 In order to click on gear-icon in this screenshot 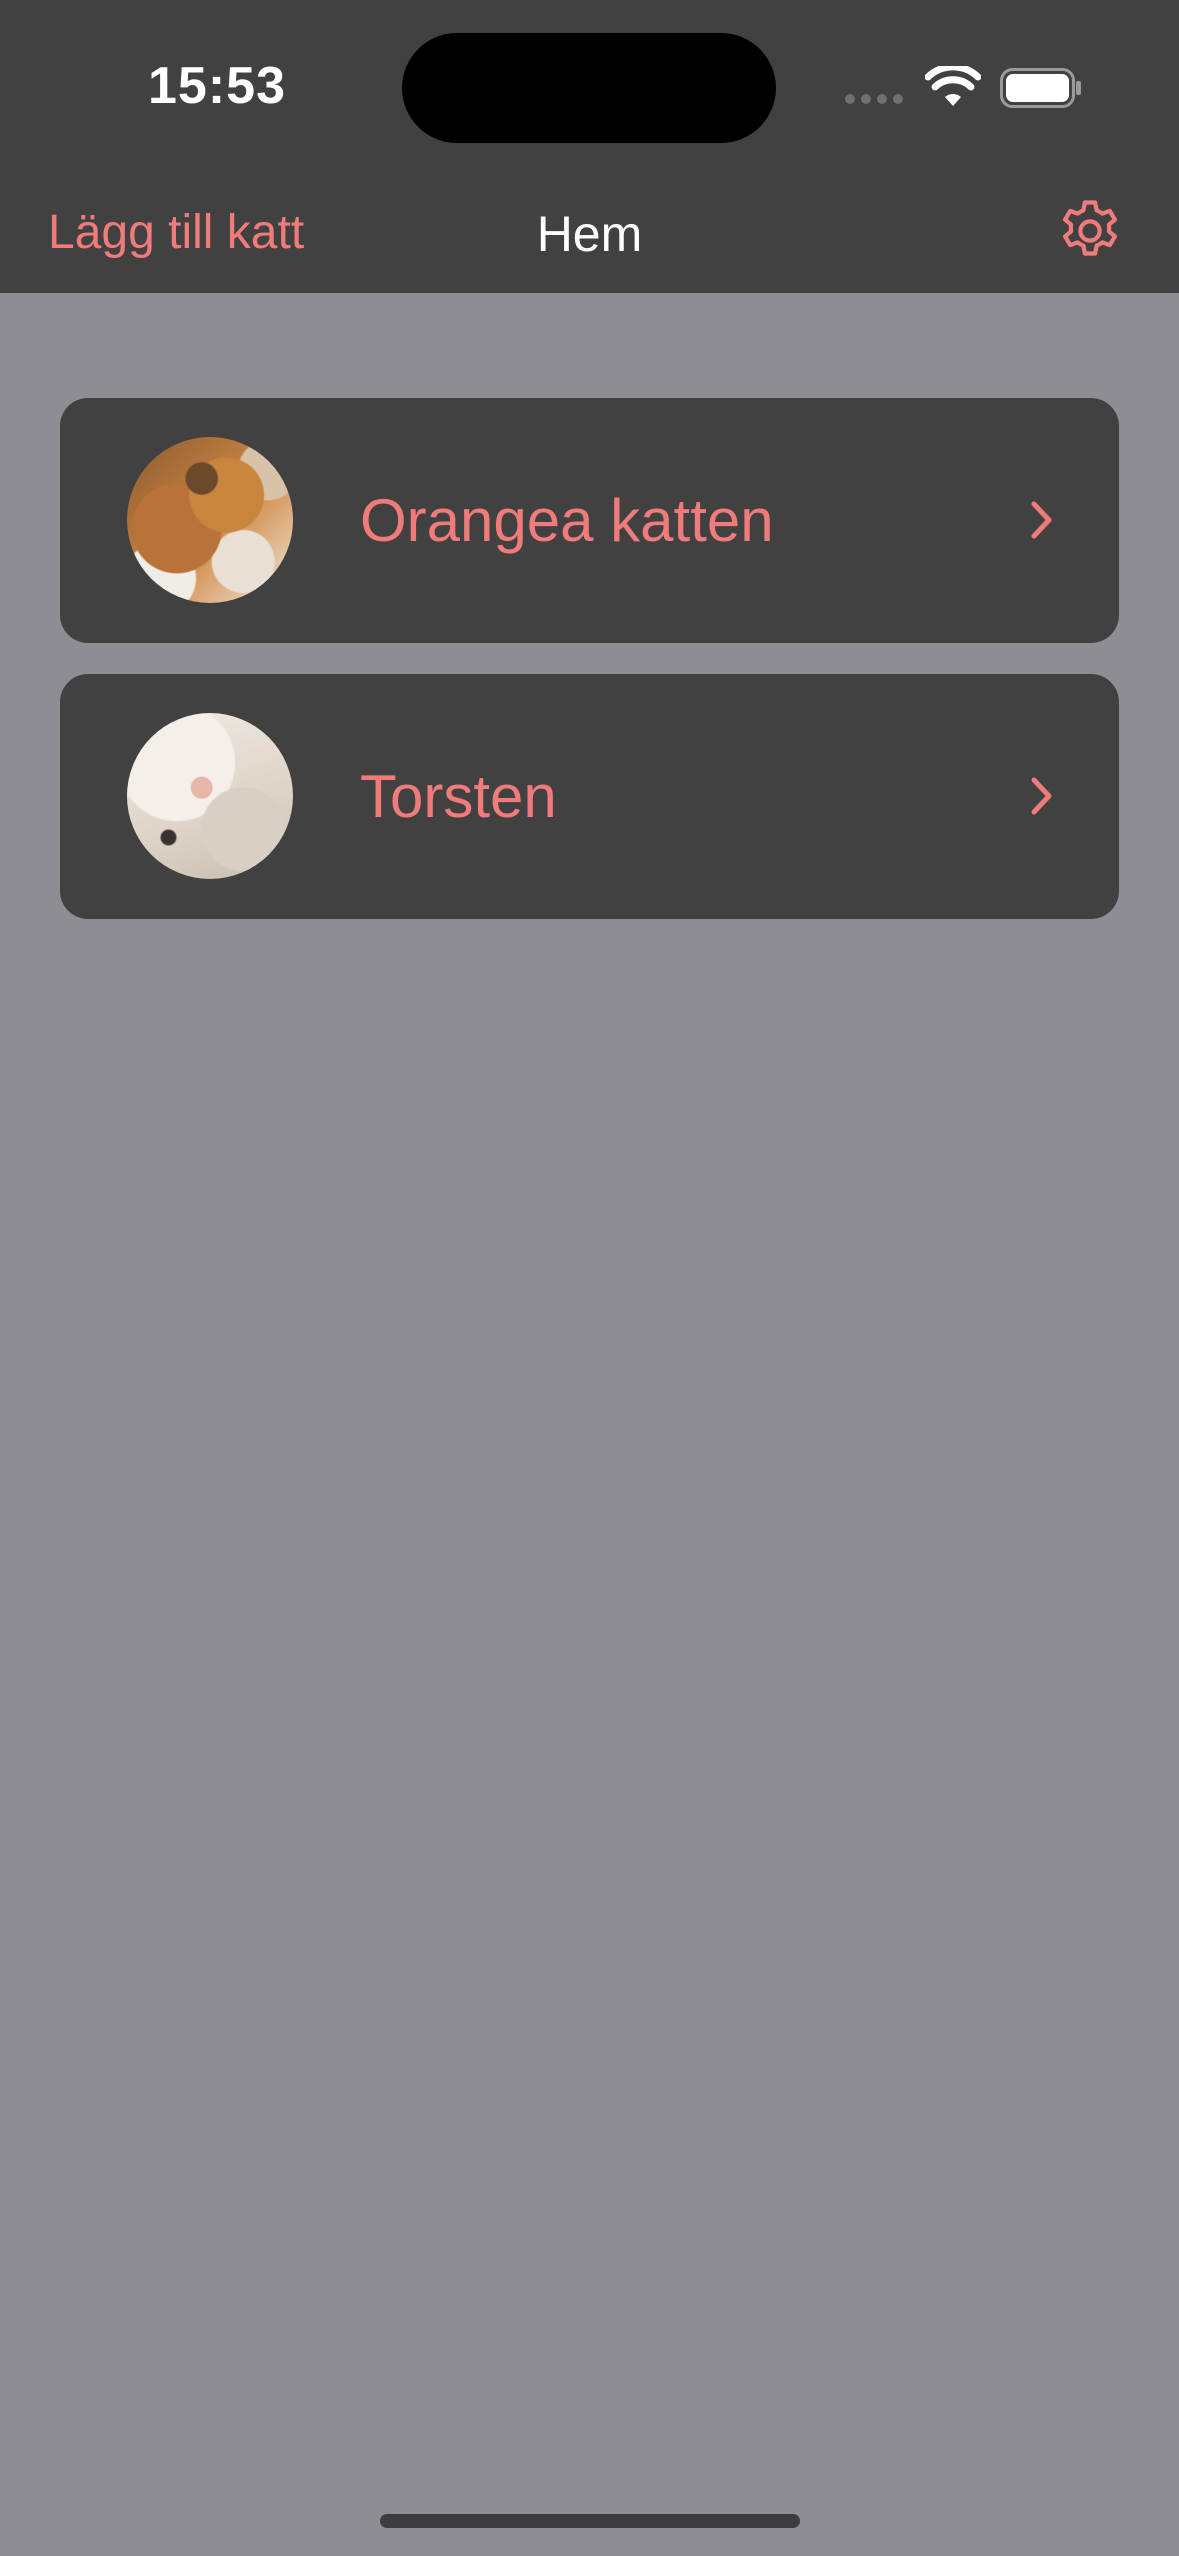, I will do `click(1090, 231)`.